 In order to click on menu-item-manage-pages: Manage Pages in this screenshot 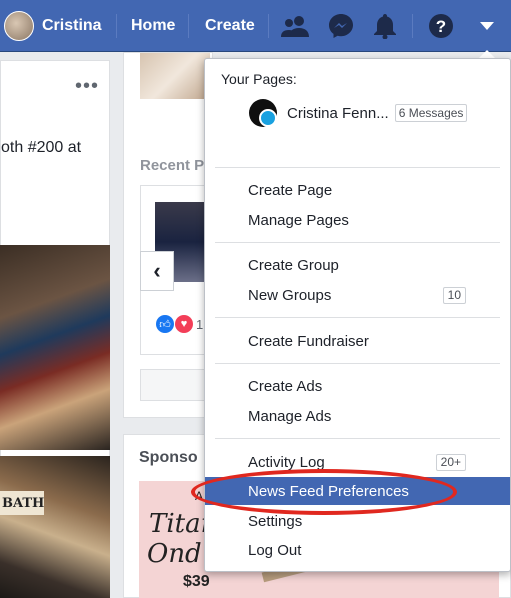, I will do `click(357, 220)`.